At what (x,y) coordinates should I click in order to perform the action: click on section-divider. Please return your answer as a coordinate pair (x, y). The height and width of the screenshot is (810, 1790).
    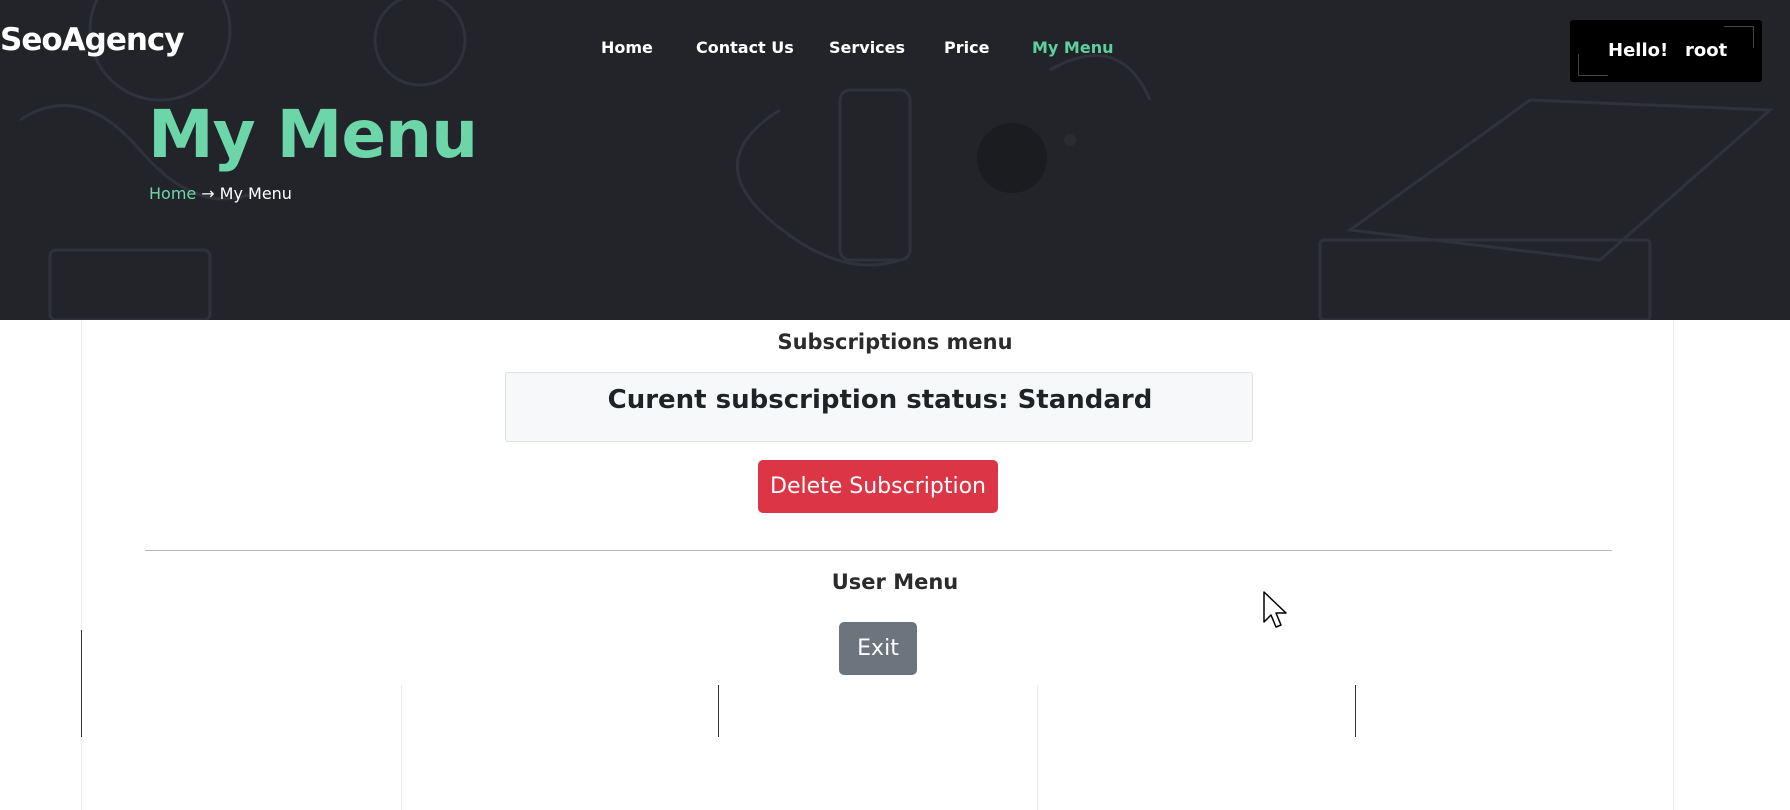
    Looking at the image, I should click on (878, 550).